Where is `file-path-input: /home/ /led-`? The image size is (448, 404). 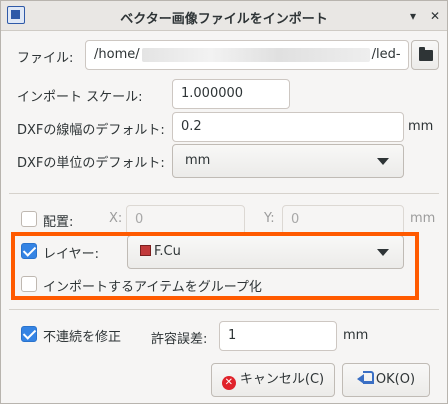
file-path-input: /home/ /led- is located at coordinates (247, 55).